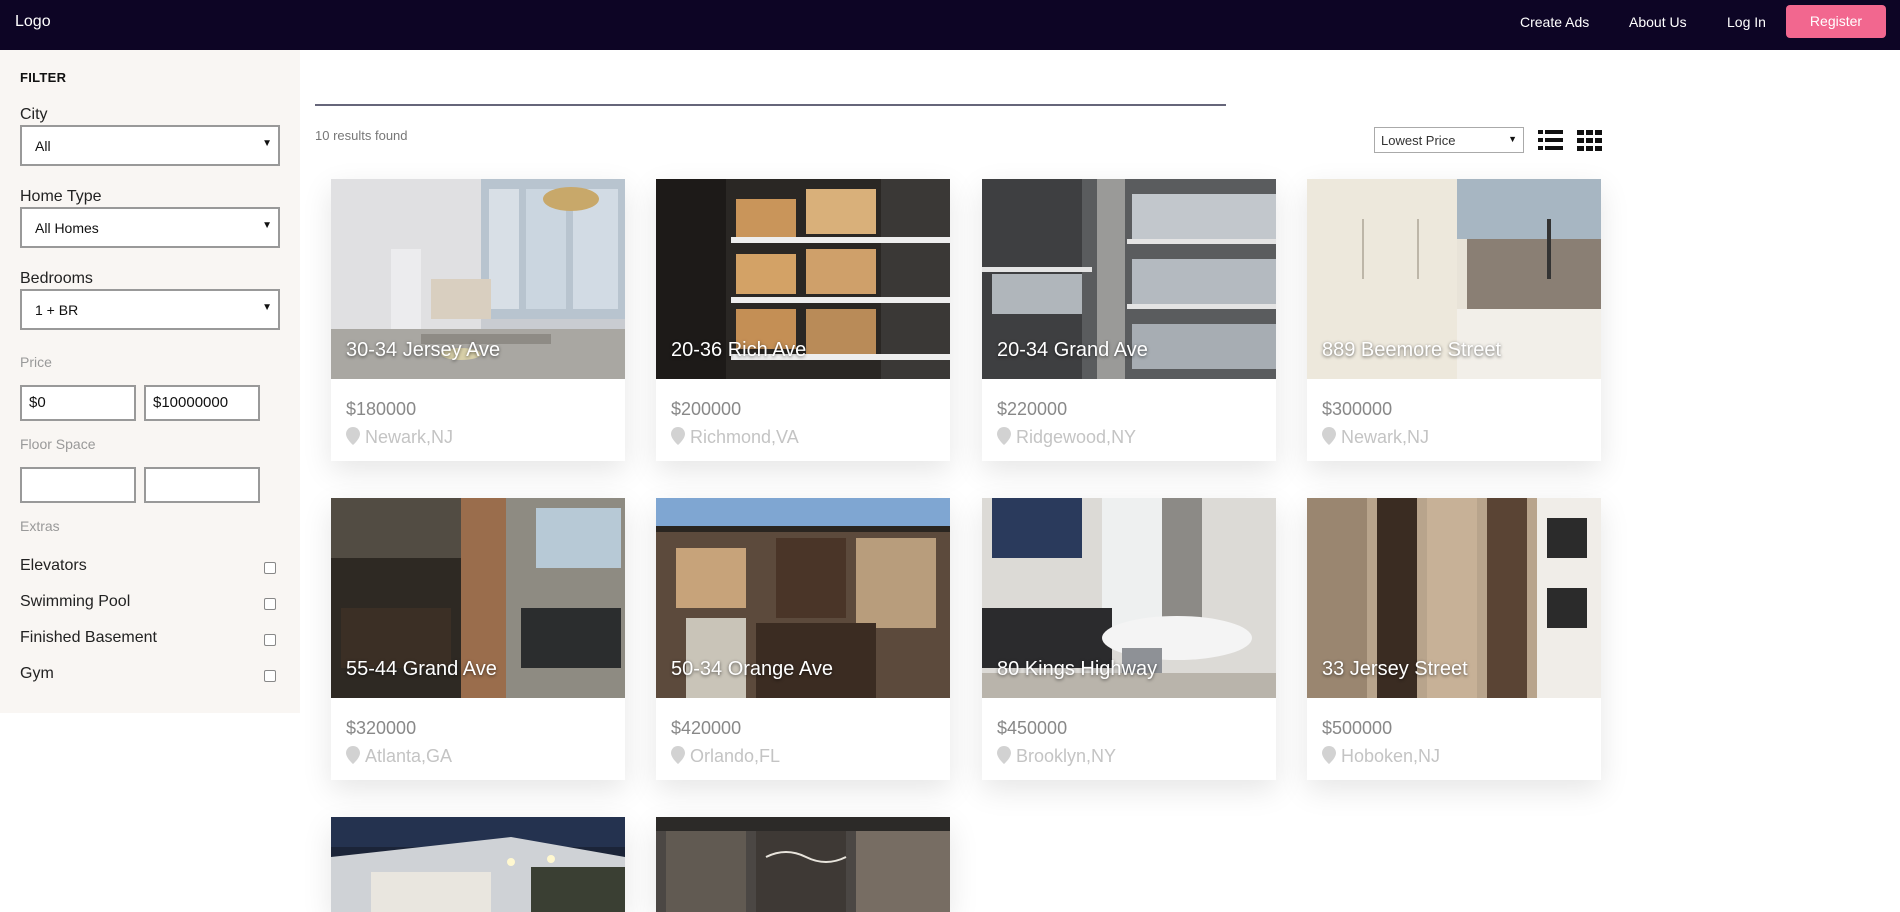  What do you see at coordinates (1032, 728) in the screenshot?
I see `listing-price: $450000` at bounding box center [1032, 728].